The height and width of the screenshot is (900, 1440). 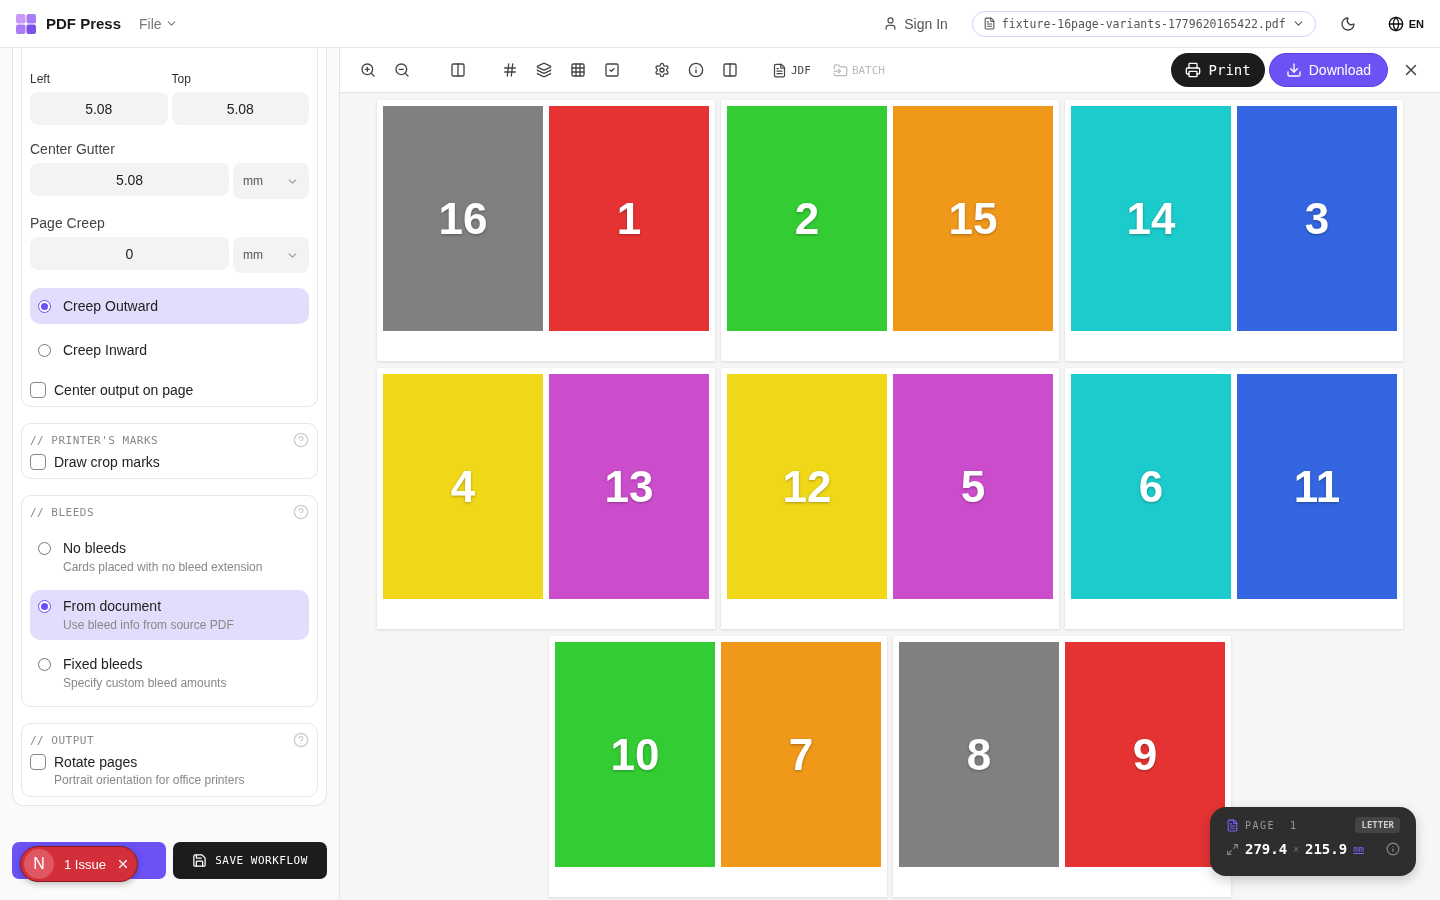 What do you see at coordinates (1151, 486) in the screenshot?
I see `page-thumbnail: 6` at bounding box center [1151, 486].